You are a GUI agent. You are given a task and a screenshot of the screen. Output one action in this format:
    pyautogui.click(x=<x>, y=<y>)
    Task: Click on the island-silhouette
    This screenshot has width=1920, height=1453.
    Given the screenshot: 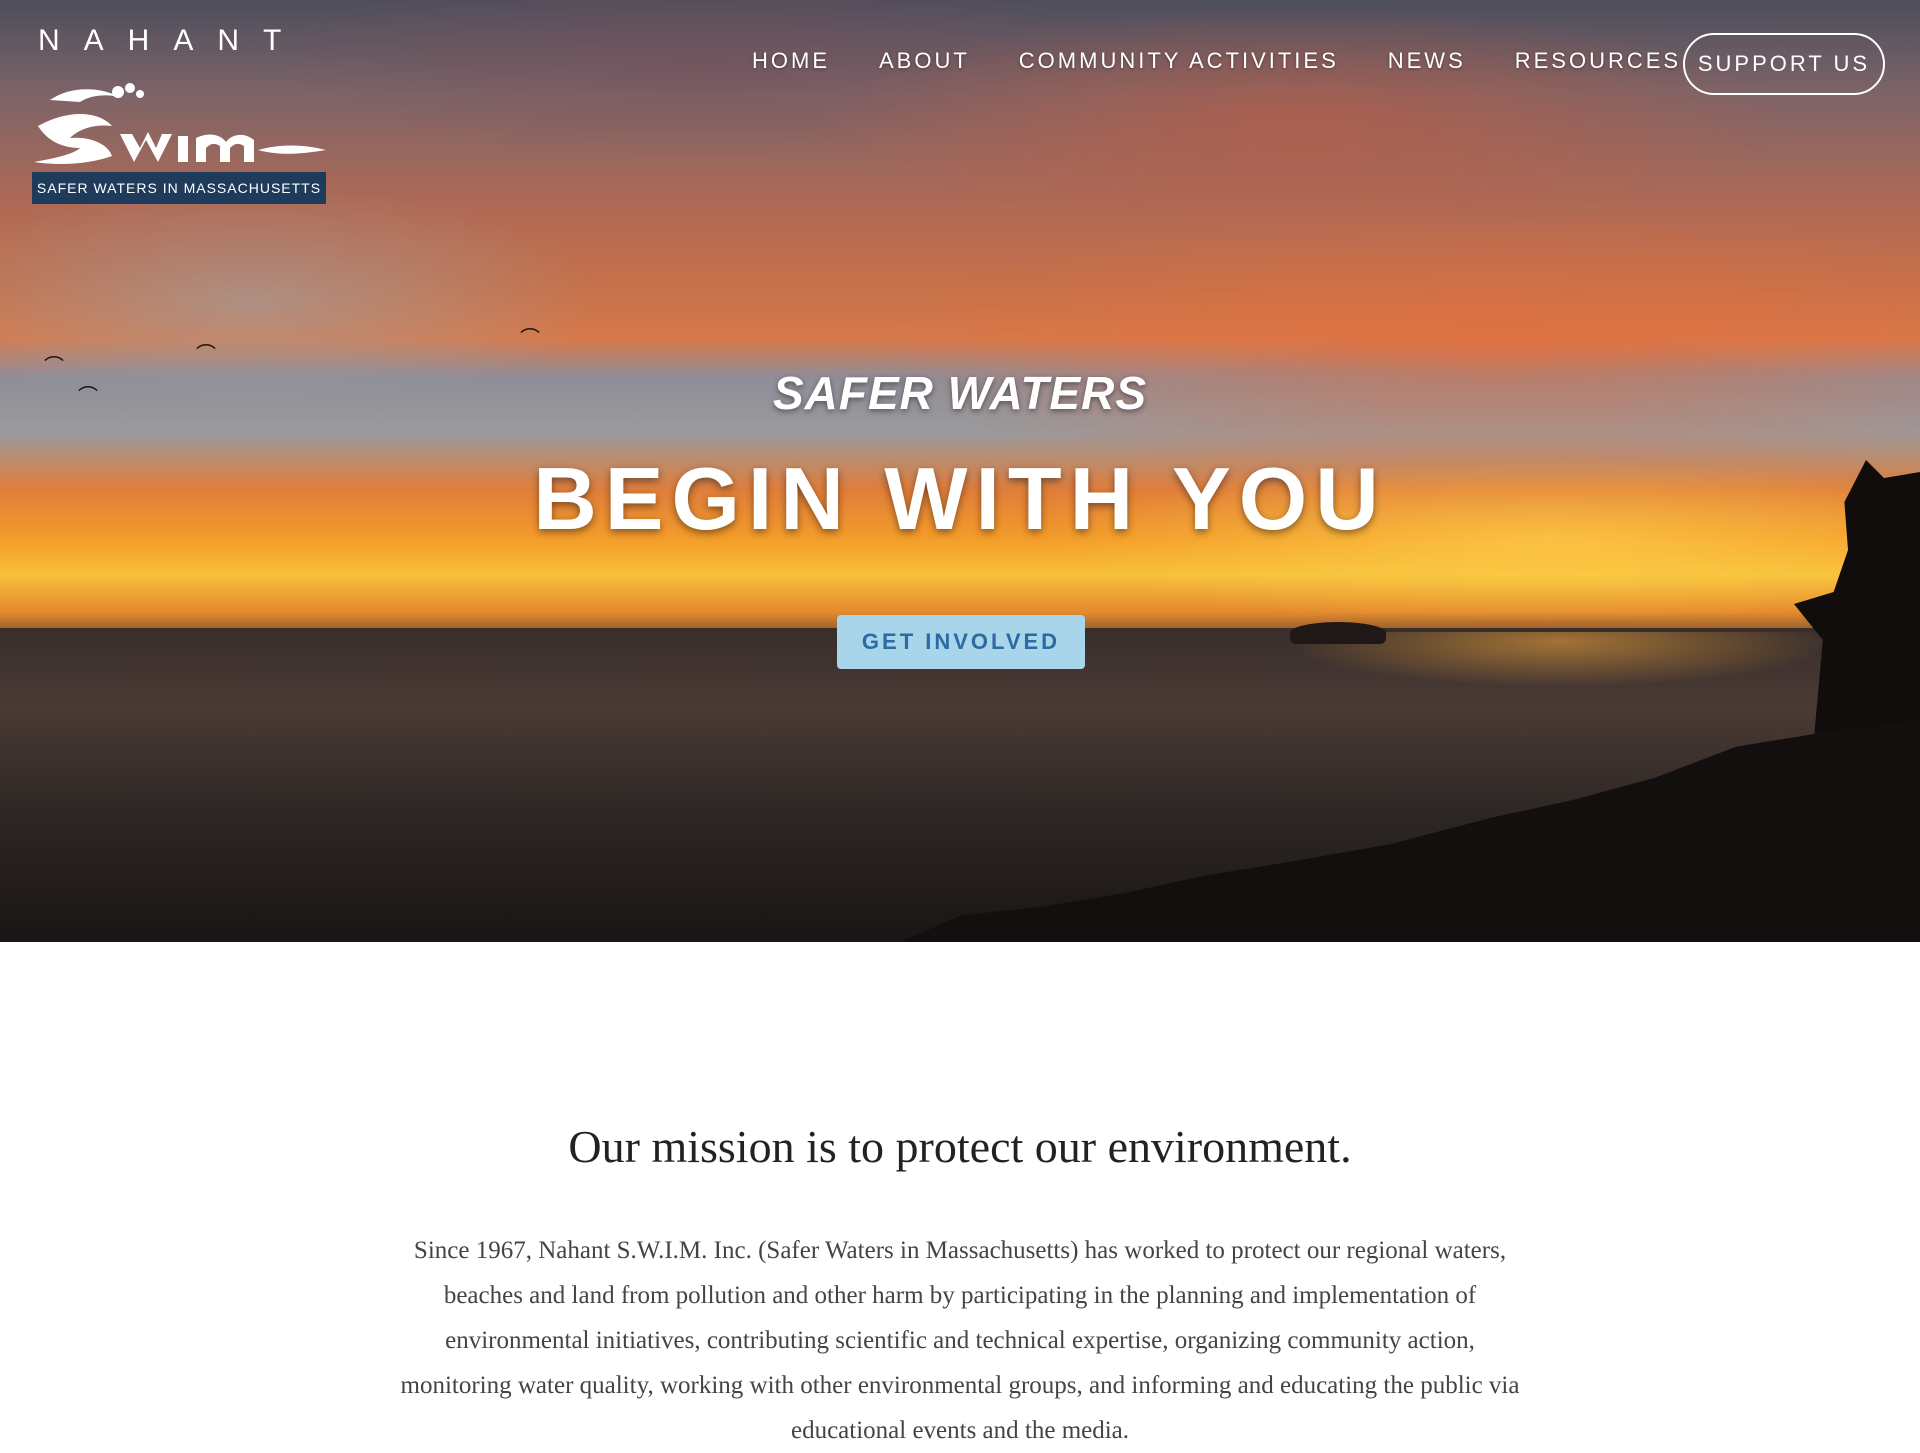 What is the action you would take?
    pyautogui.click(x=1338, y=633)
    